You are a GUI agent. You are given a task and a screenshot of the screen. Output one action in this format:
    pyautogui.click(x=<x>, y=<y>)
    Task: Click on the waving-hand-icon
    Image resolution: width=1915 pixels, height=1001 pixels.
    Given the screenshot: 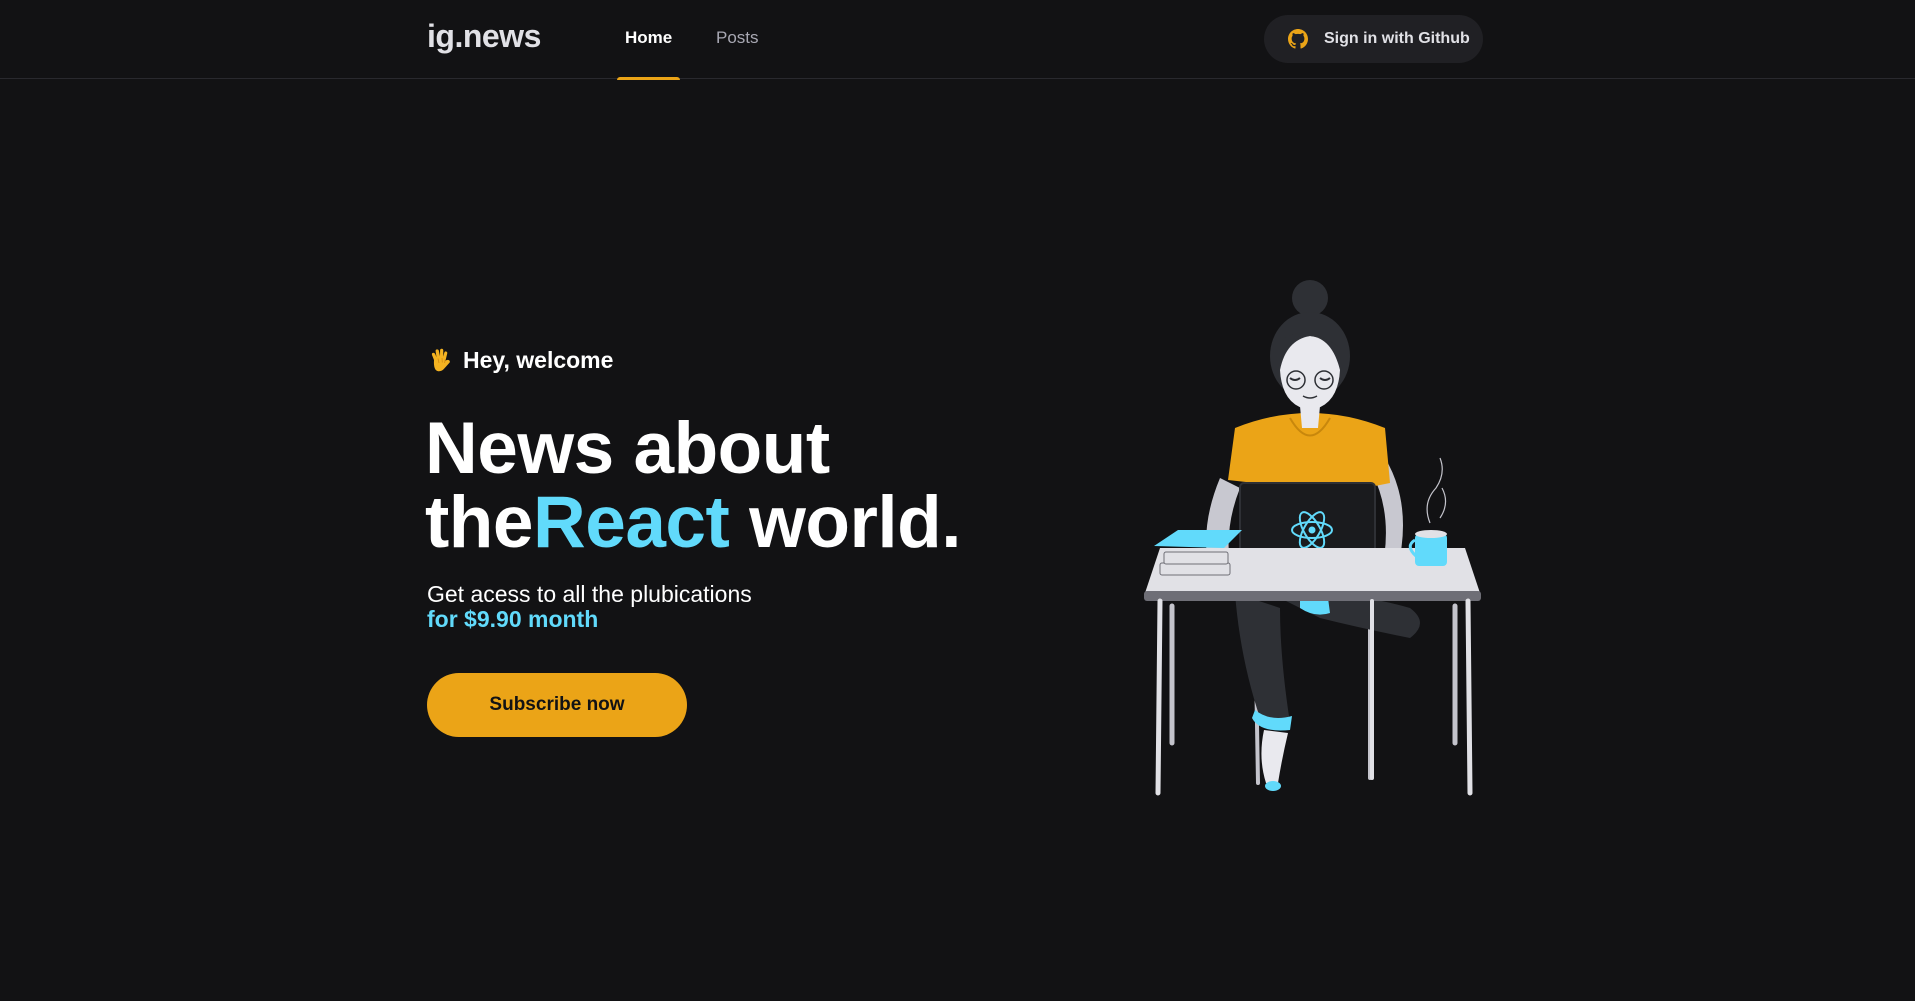 What is the action you would take?
    pyautogui.click(x=441, y=360)
    